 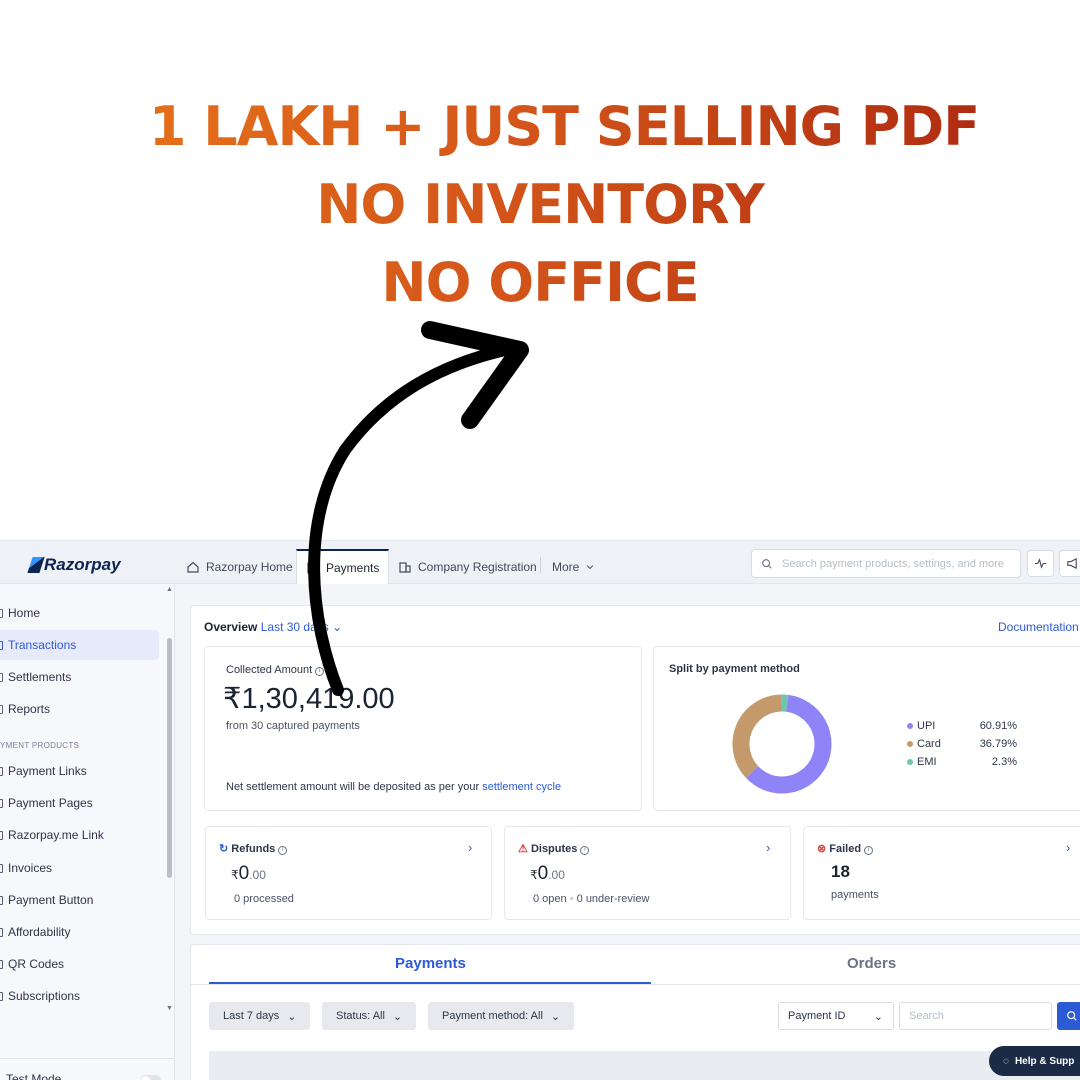 I want to click on sidebar-item-payment-button: Payment Button, so click(x=79, y=900).